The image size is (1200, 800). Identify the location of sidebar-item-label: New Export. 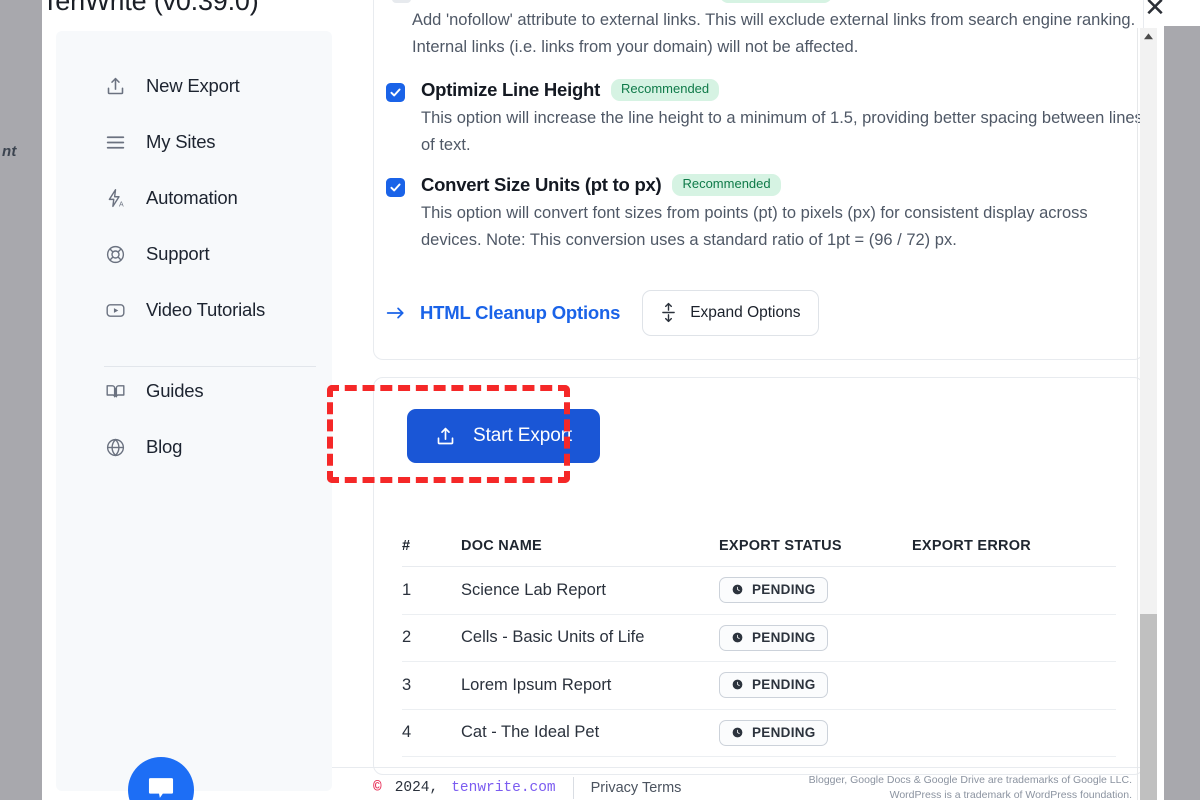
(193, 85).